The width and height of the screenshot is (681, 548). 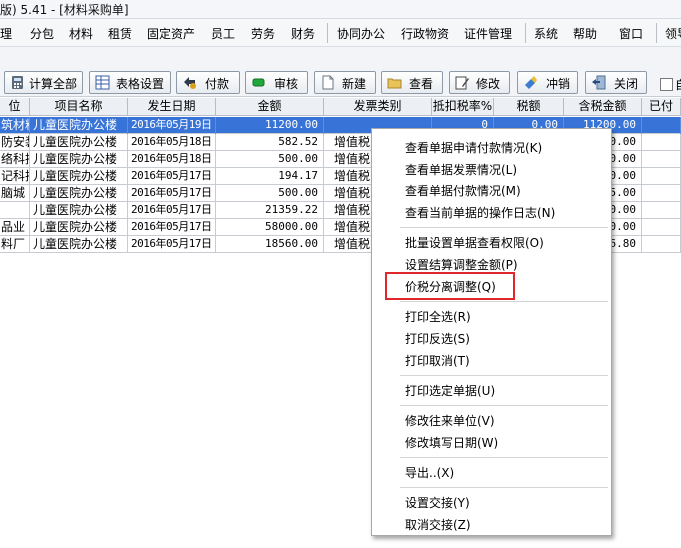 What do you see at coordinates (172, 125) in the screenshot?
I see `cell-date: 2016年05月19日` at bounding box center [172, 125].